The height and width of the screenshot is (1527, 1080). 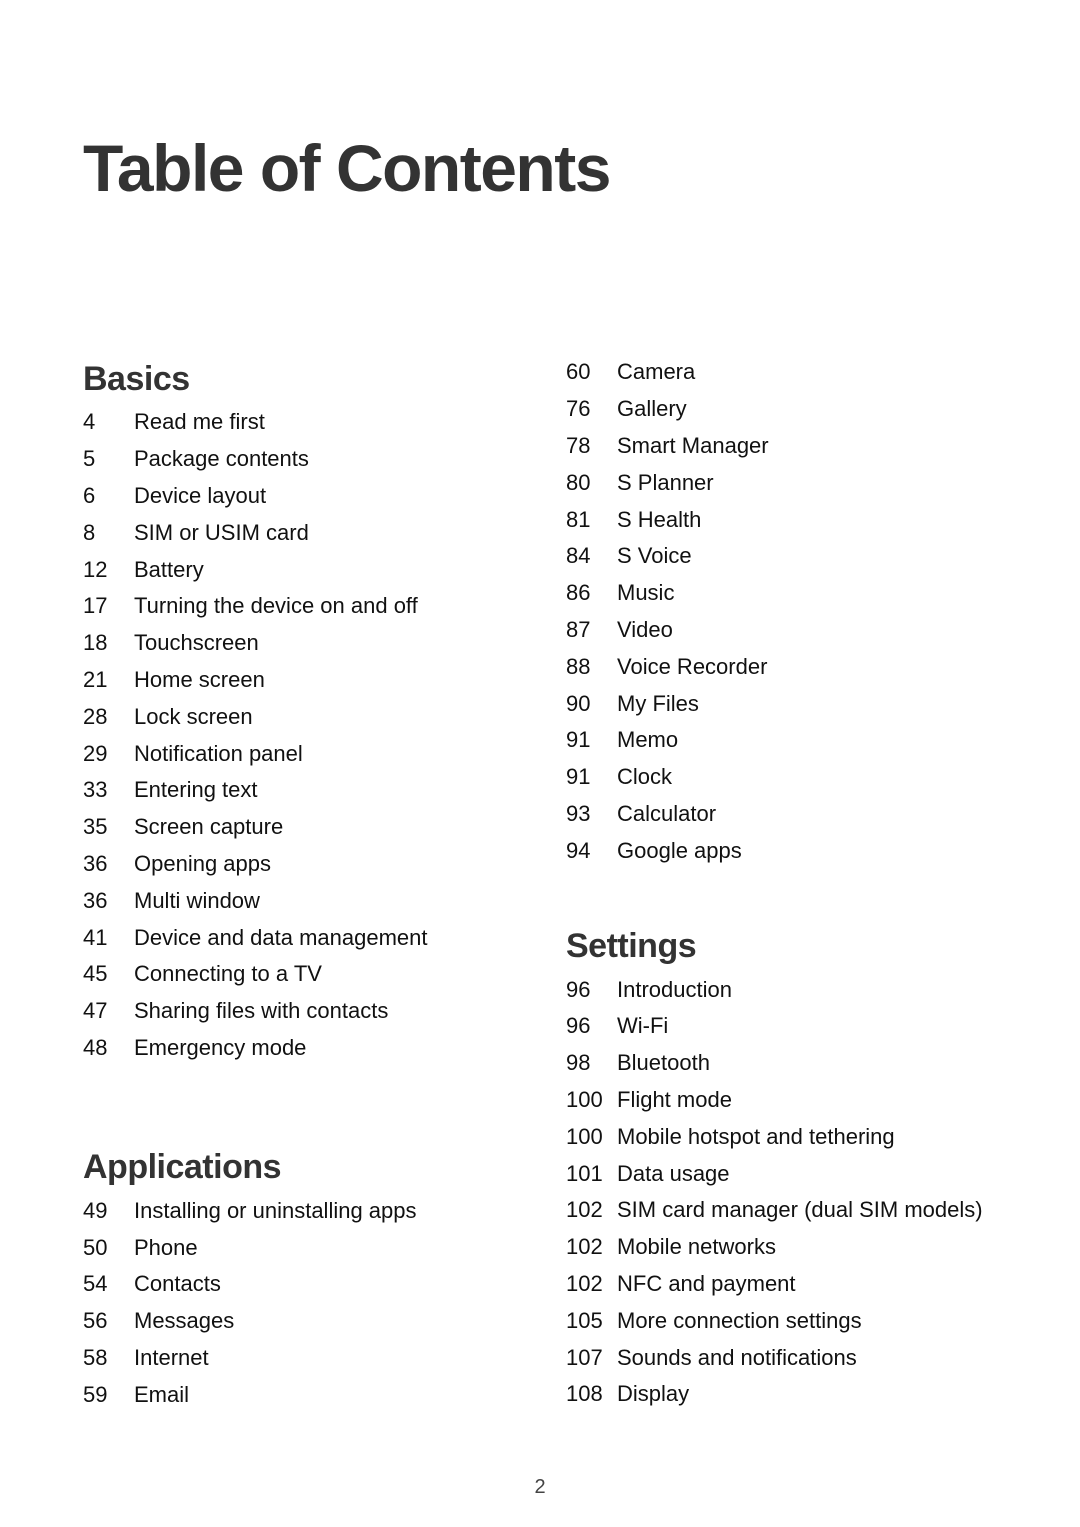 I want to click on toc-entry: 28 Lock screen, so click(x=313, y=716).